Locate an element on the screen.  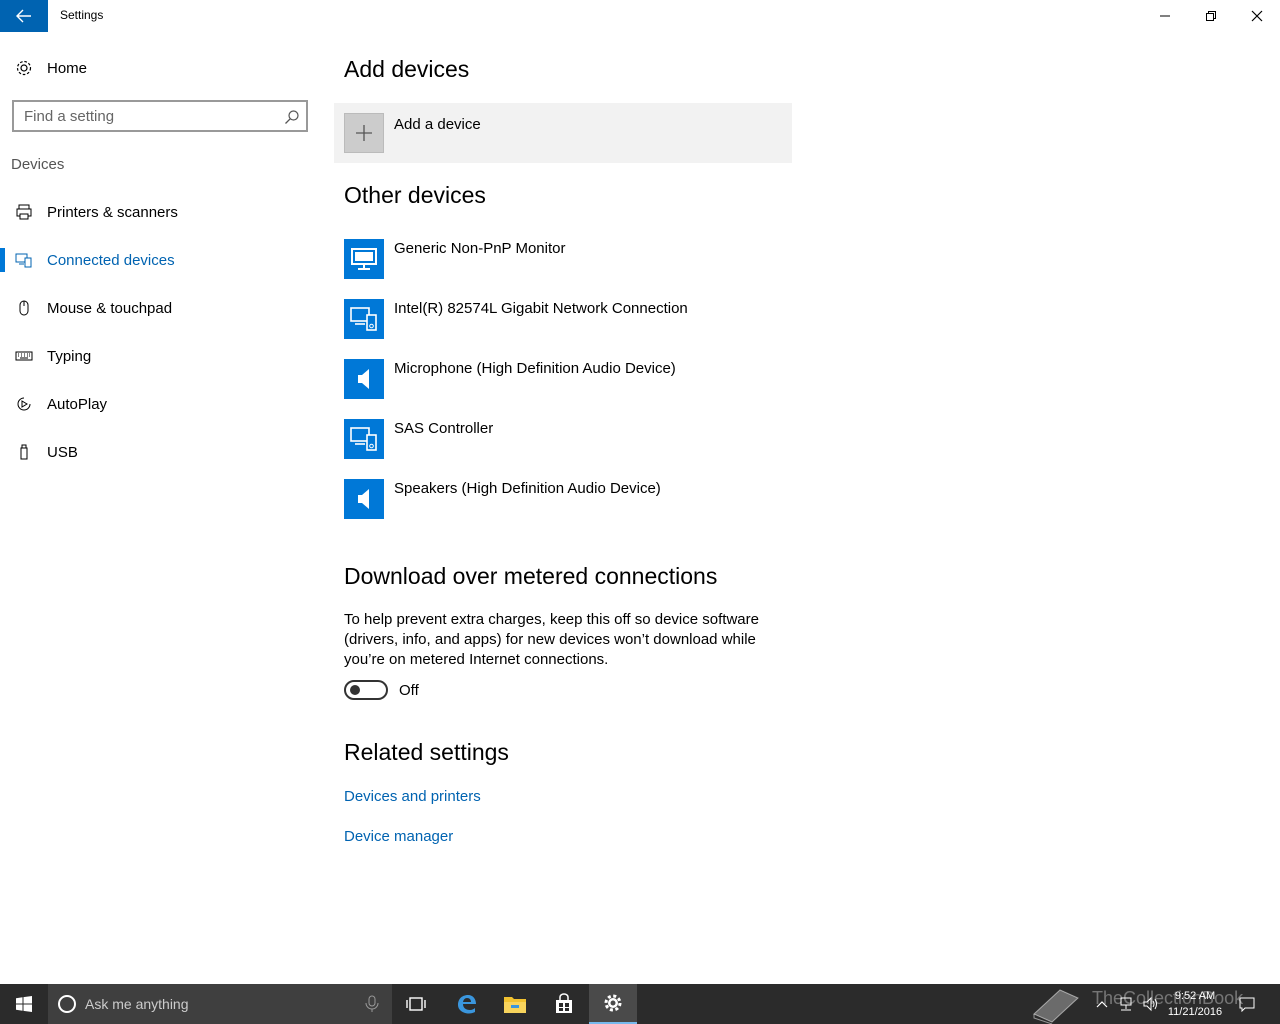
settings-taskbar-button is located at coordinates (613, 1004).